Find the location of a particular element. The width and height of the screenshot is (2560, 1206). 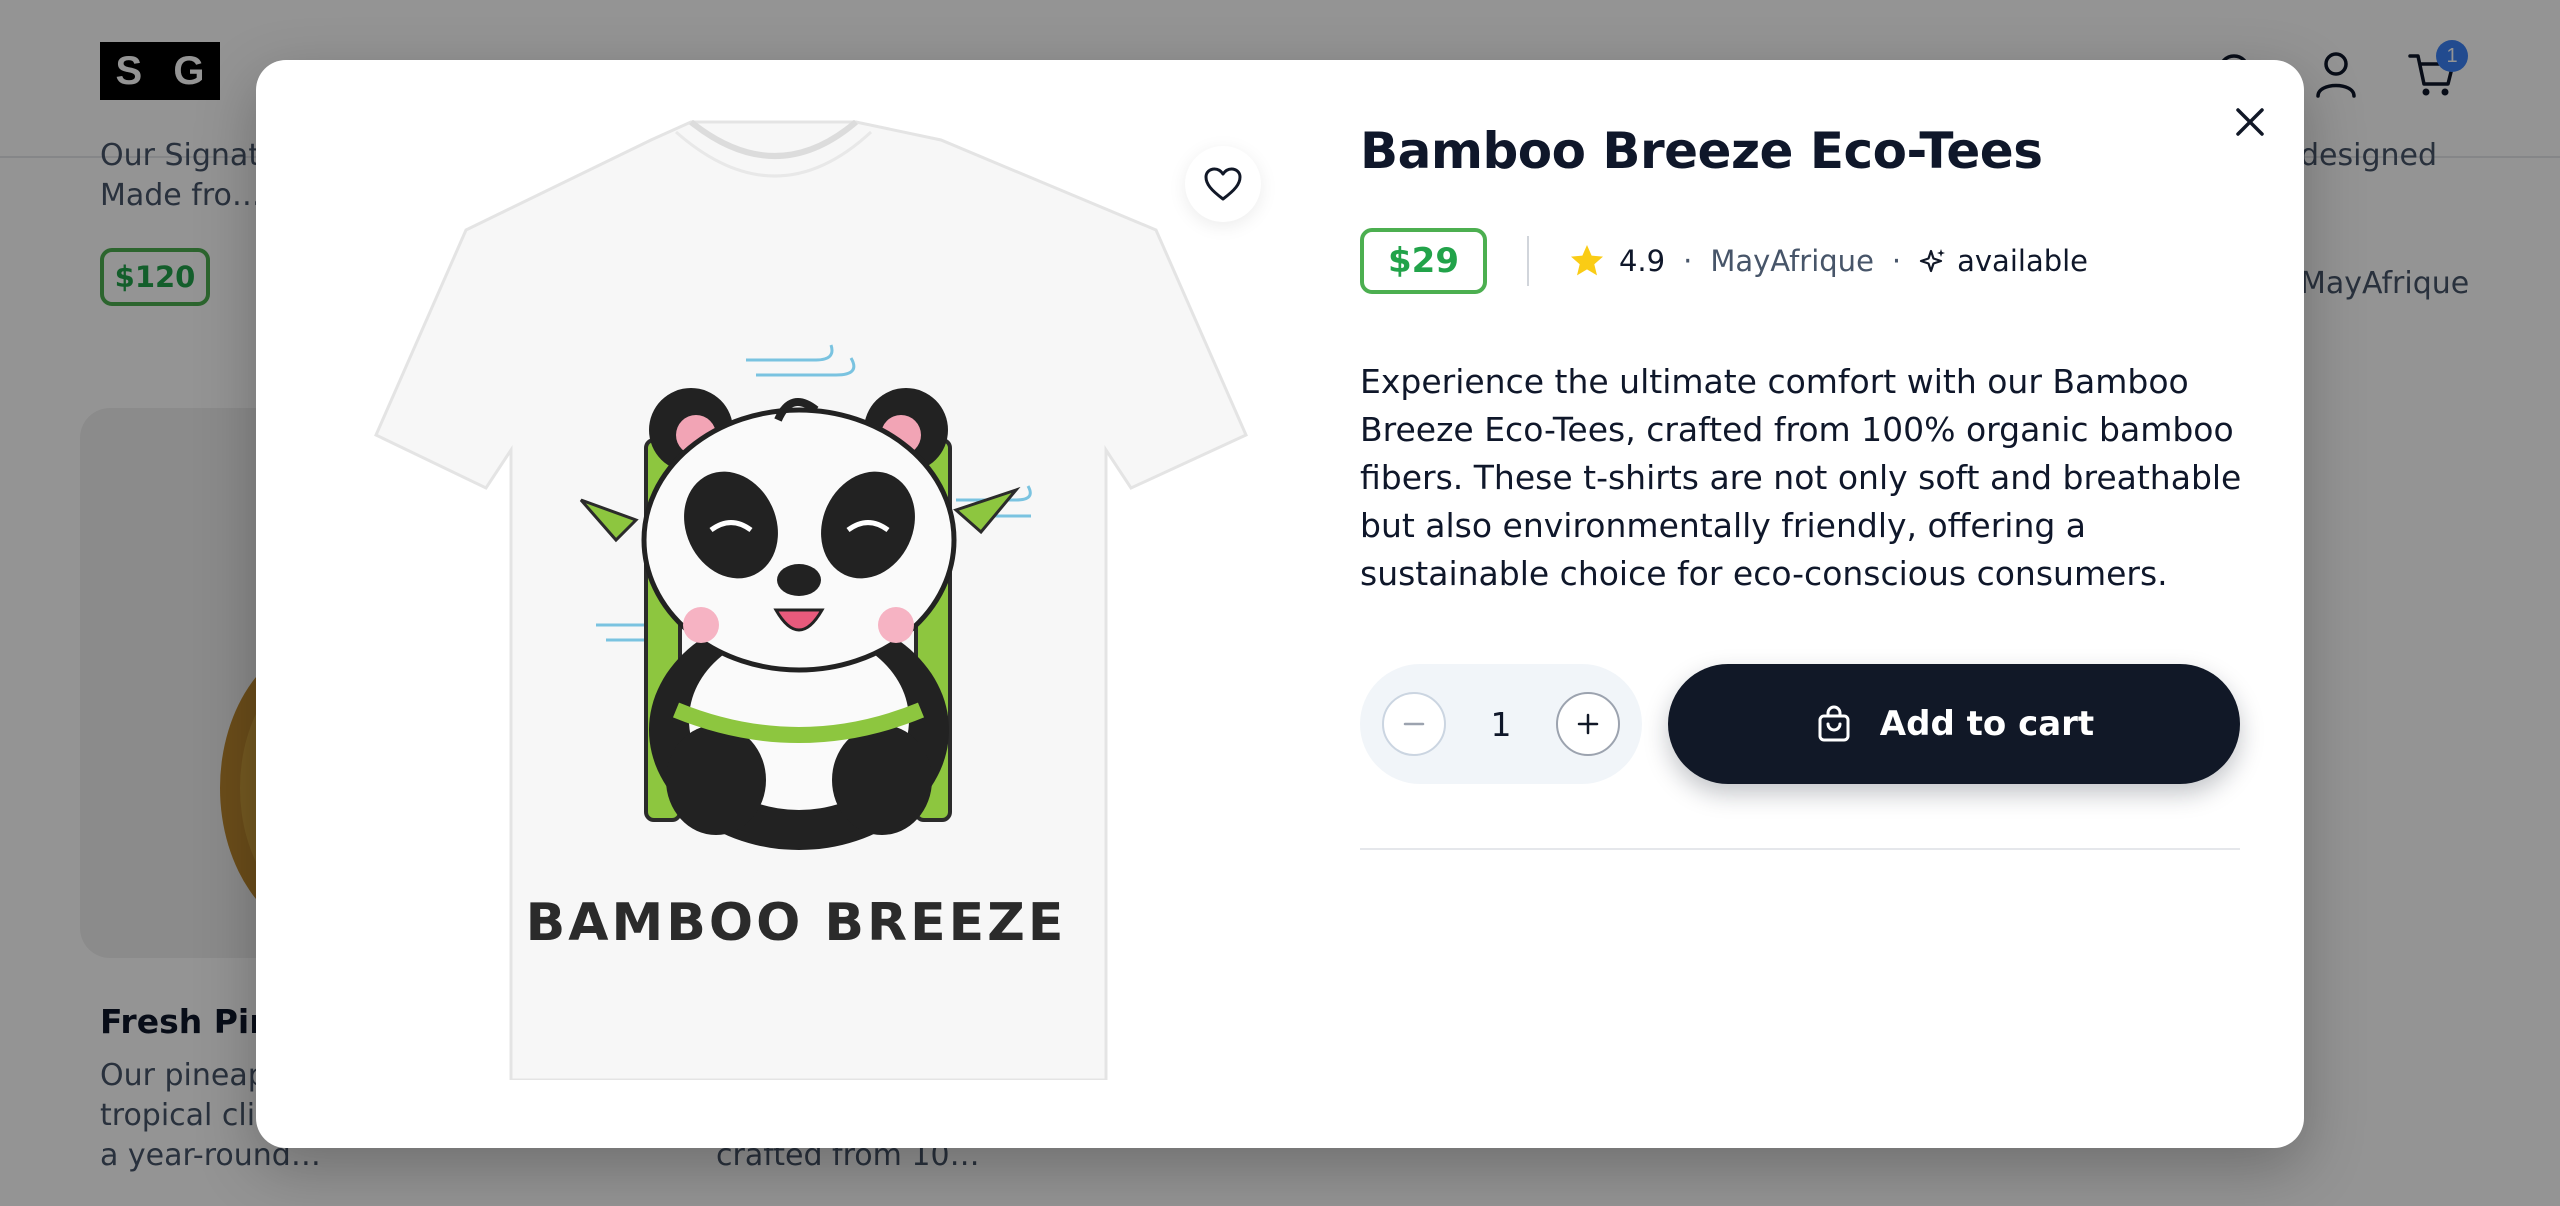

shirt-print-text: BAMBOO BREEZE is located at coordinates (796, 923).